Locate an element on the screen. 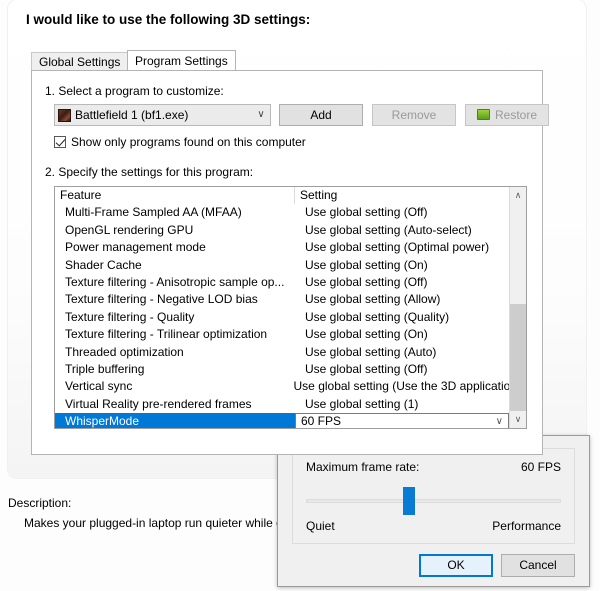  description-title: Description: is located at coordinates (40, 503).